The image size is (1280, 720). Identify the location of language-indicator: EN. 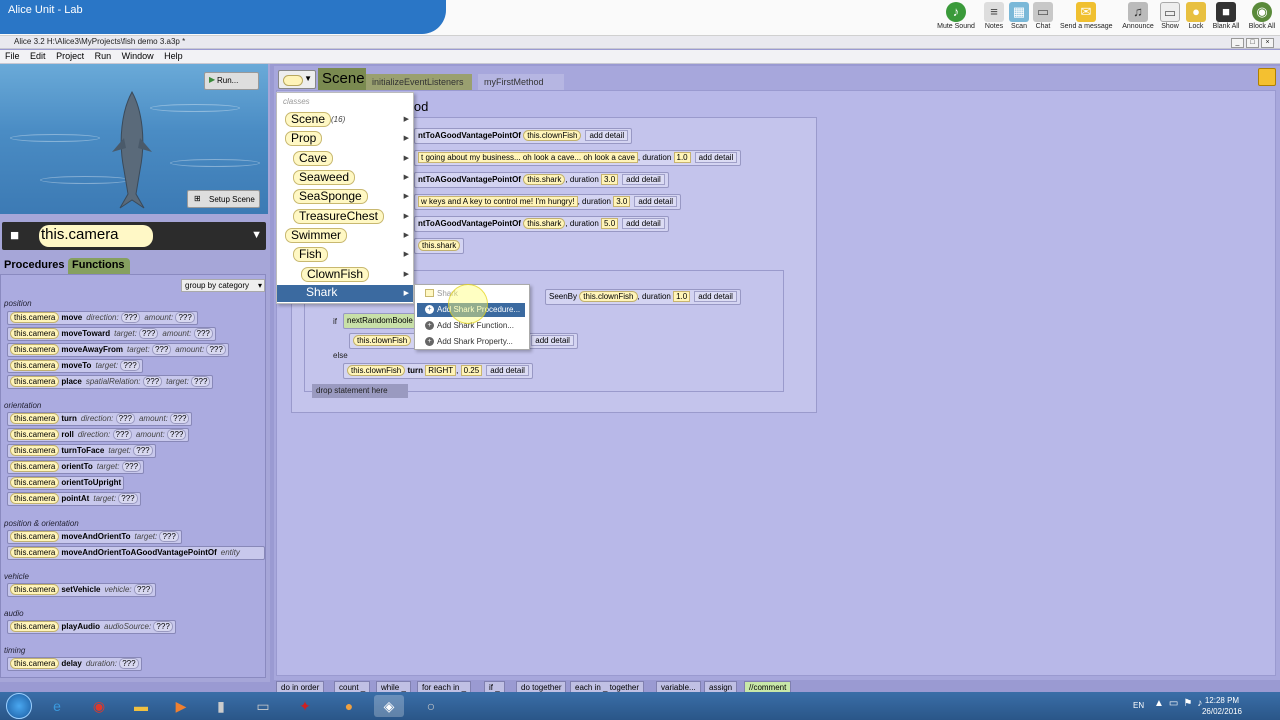
(1138, 705).